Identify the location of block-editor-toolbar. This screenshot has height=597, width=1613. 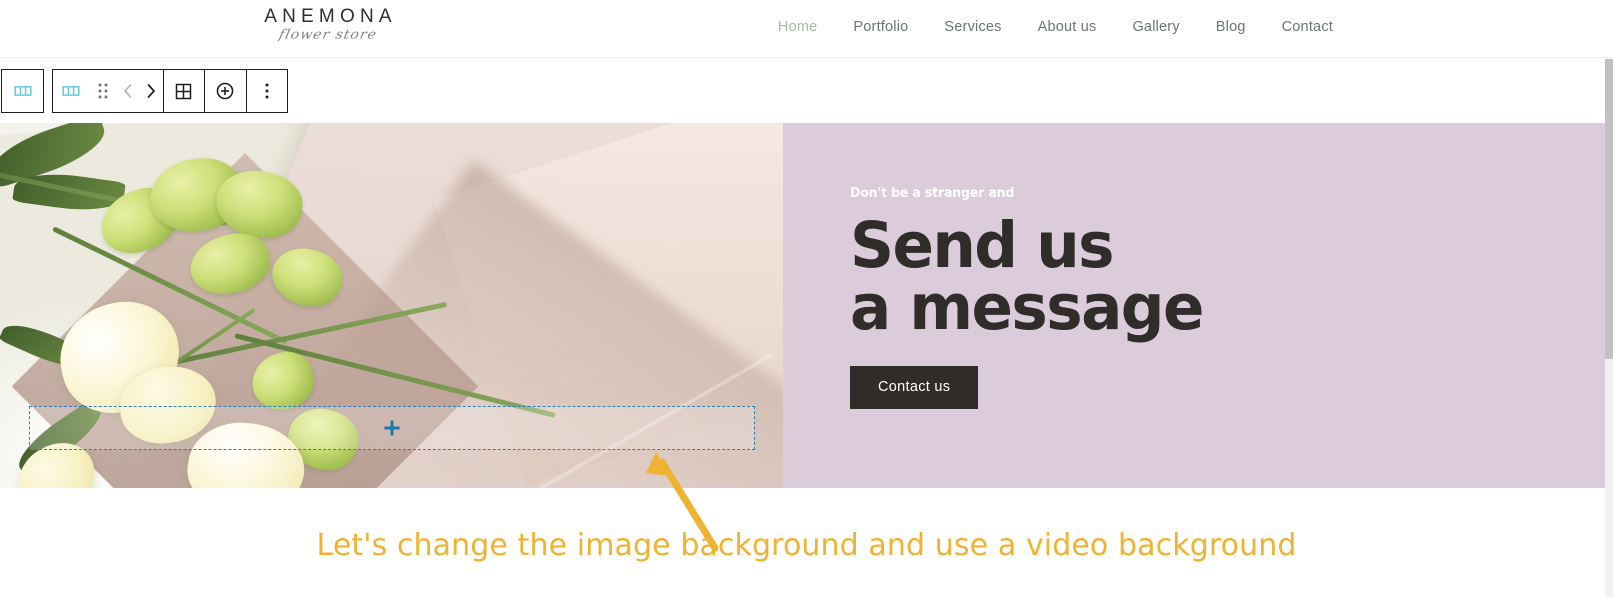
(806, 91).